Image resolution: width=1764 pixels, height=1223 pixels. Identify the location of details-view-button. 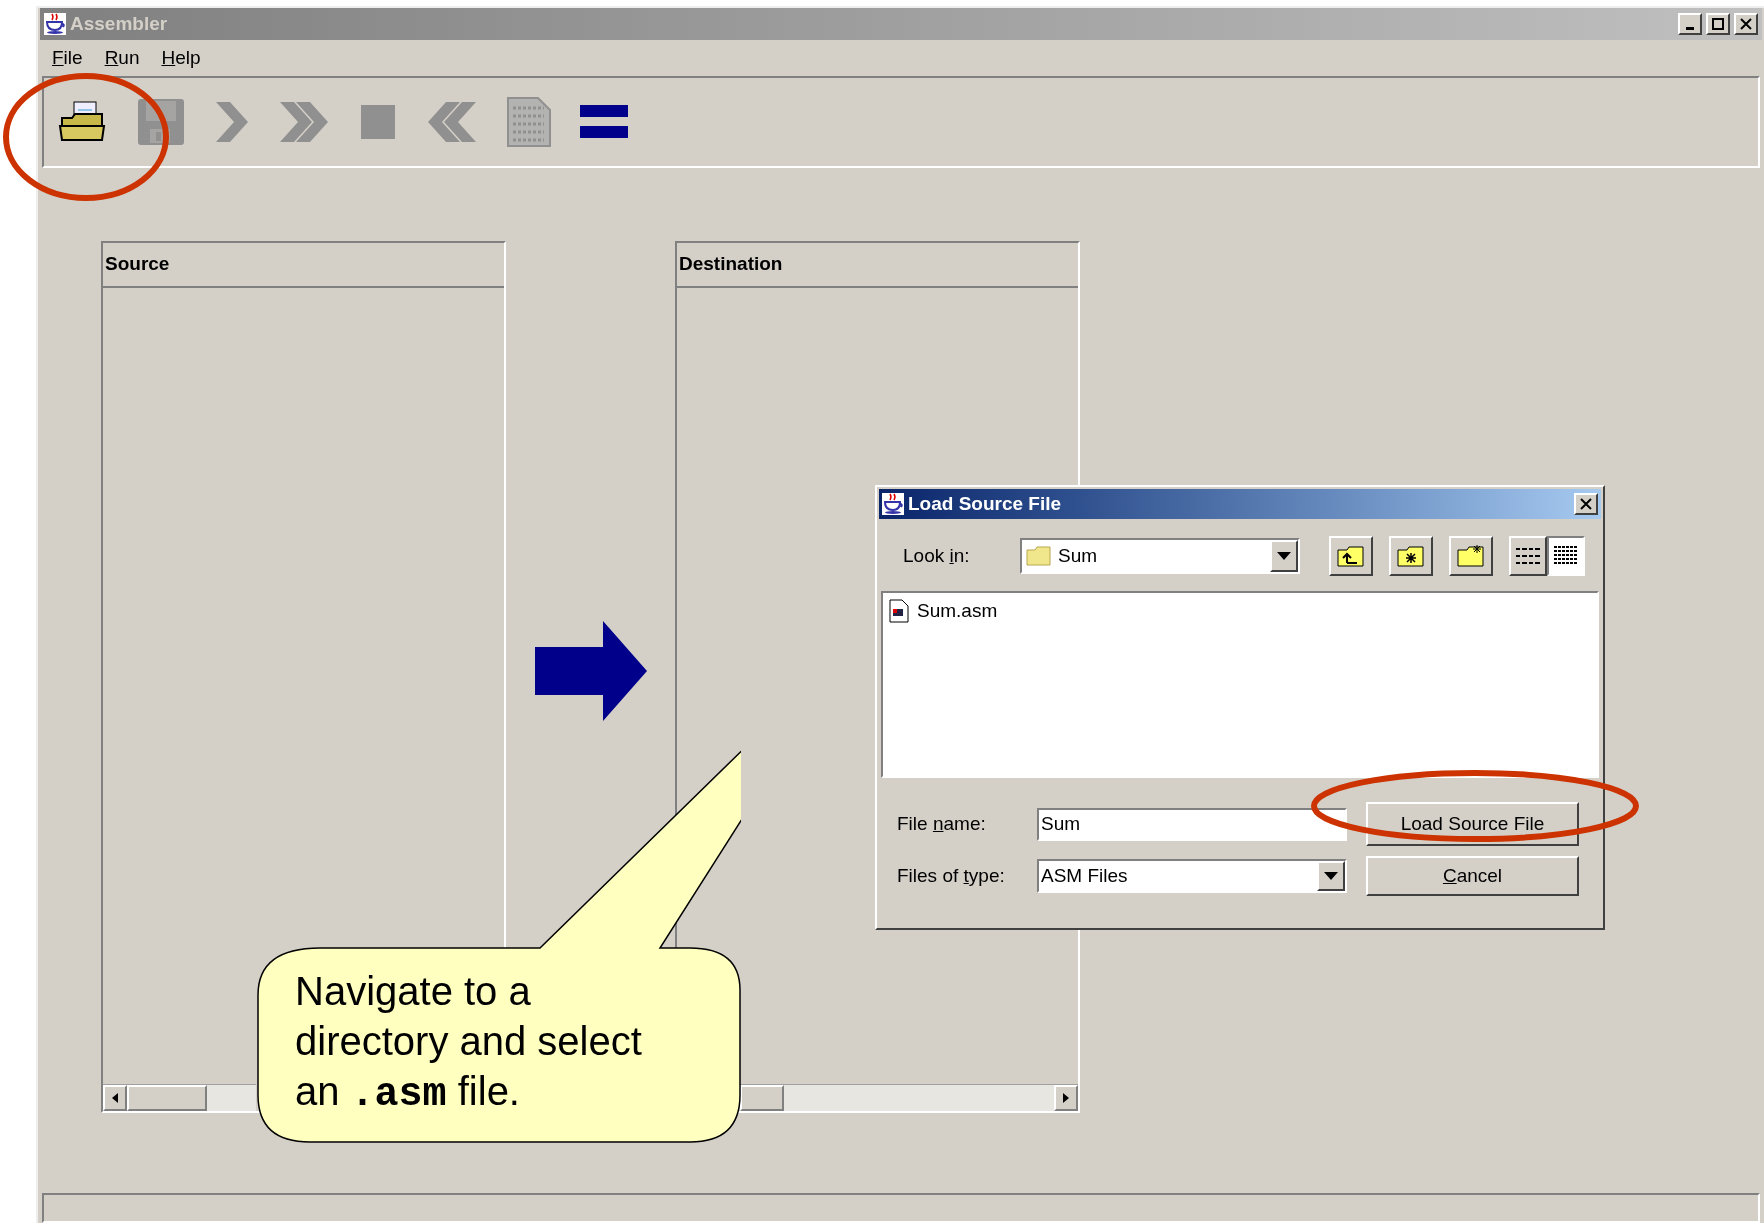
(1566, 556).